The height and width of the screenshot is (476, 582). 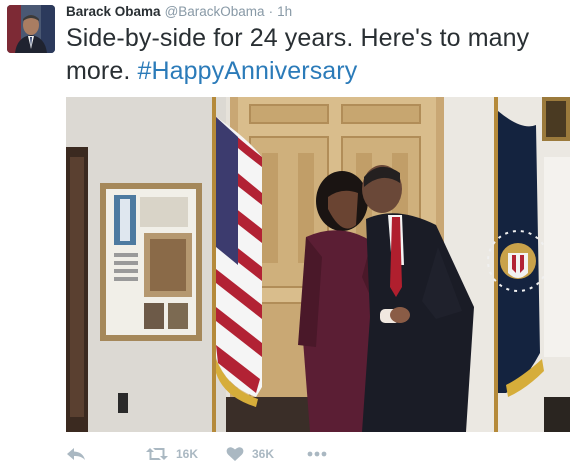 I want to click on tweet-header: Barack Obama @BarackObama · 1h, so click(x=179, y=13).